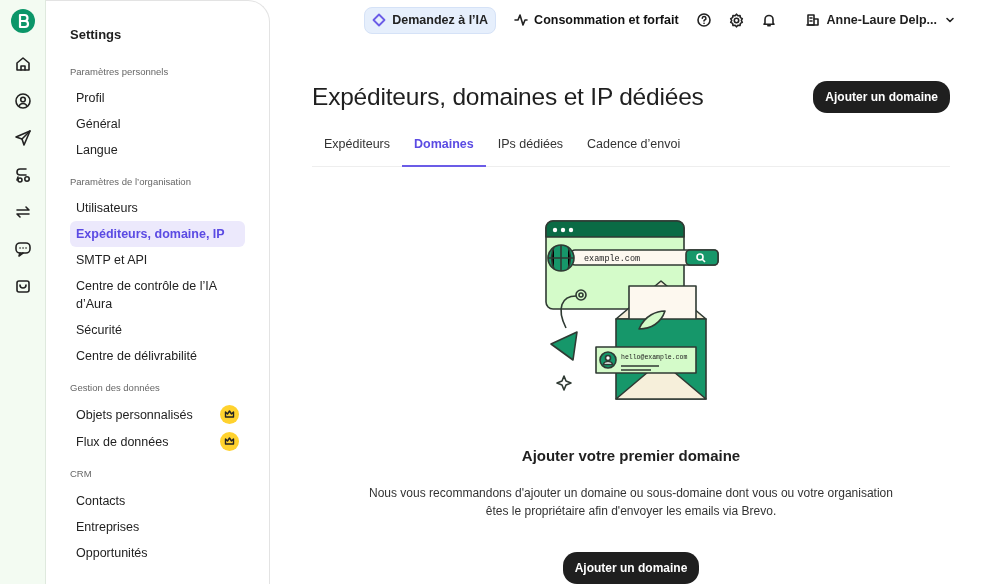  I want to click on sidebar-item: Profil, so click(157, 97).